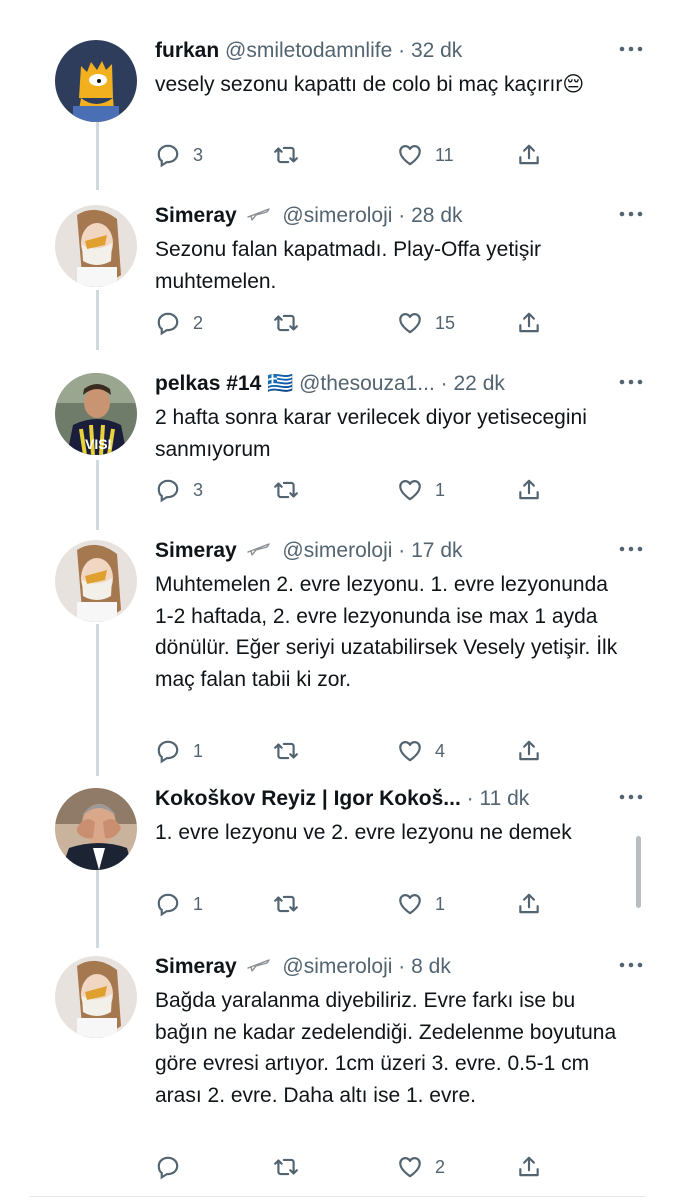 Image resolution: width=675 pixels, height=1200 pixels. I want to click on timestamp: 32 dk, so click(436, 50).